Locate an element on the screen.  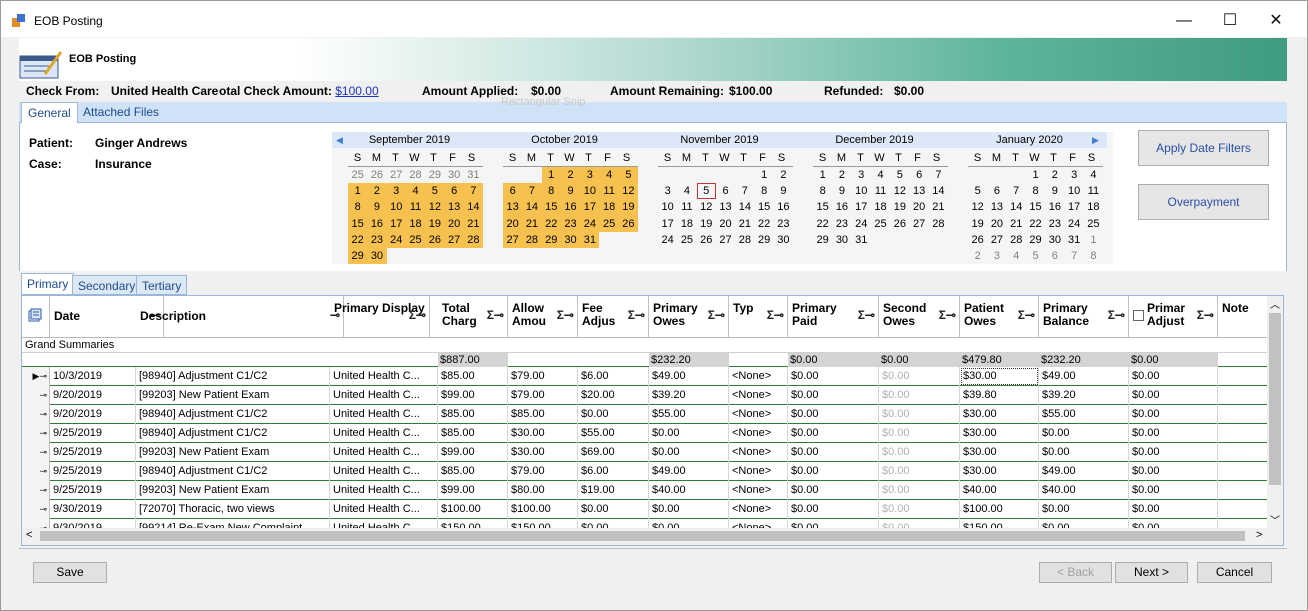
scroll-right-icon: > is located at coordinates (1259, 535).